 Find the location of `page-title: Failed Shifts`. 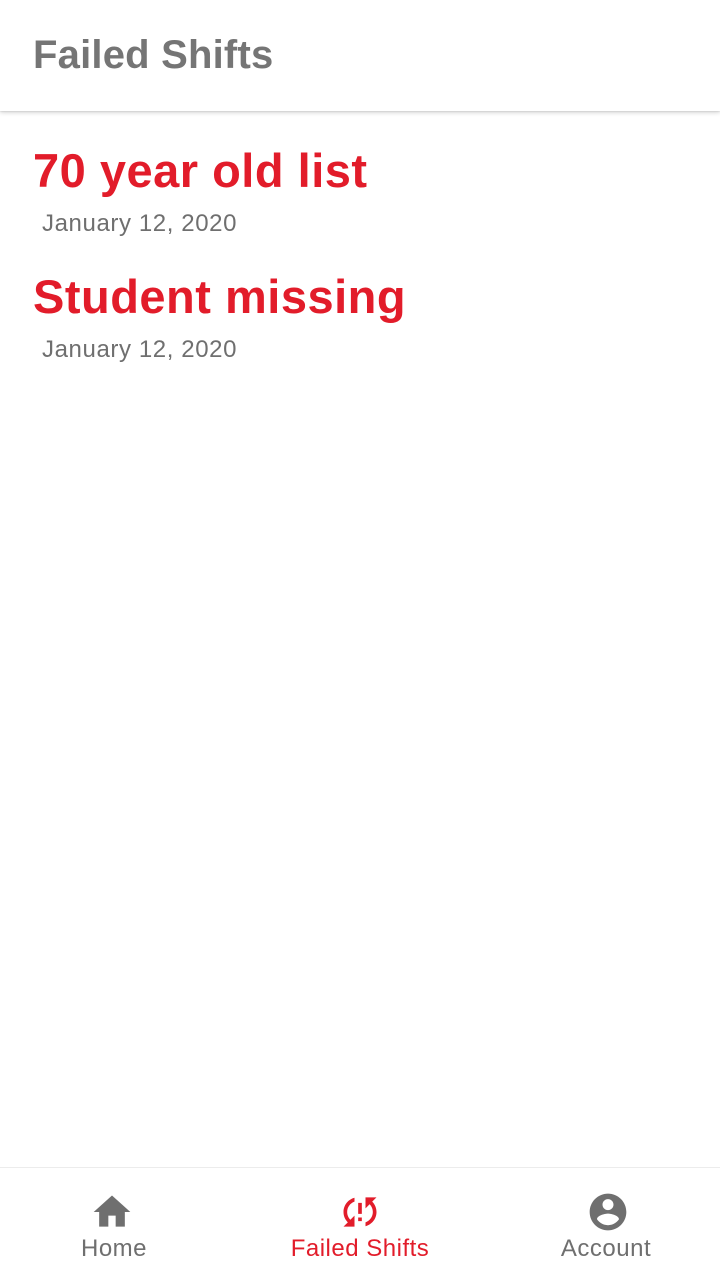

page-title: Failed Shifts is located at coordinates (153, 55).